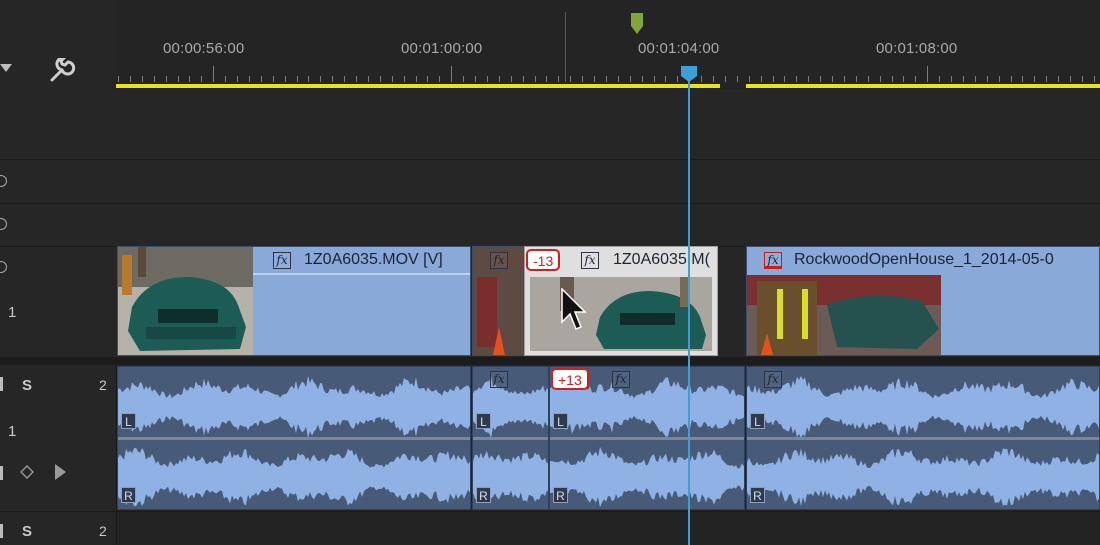 The width and height of the screenshot is (1100, 545). I want to click on a1-track-label: 1, so click(12, 431).